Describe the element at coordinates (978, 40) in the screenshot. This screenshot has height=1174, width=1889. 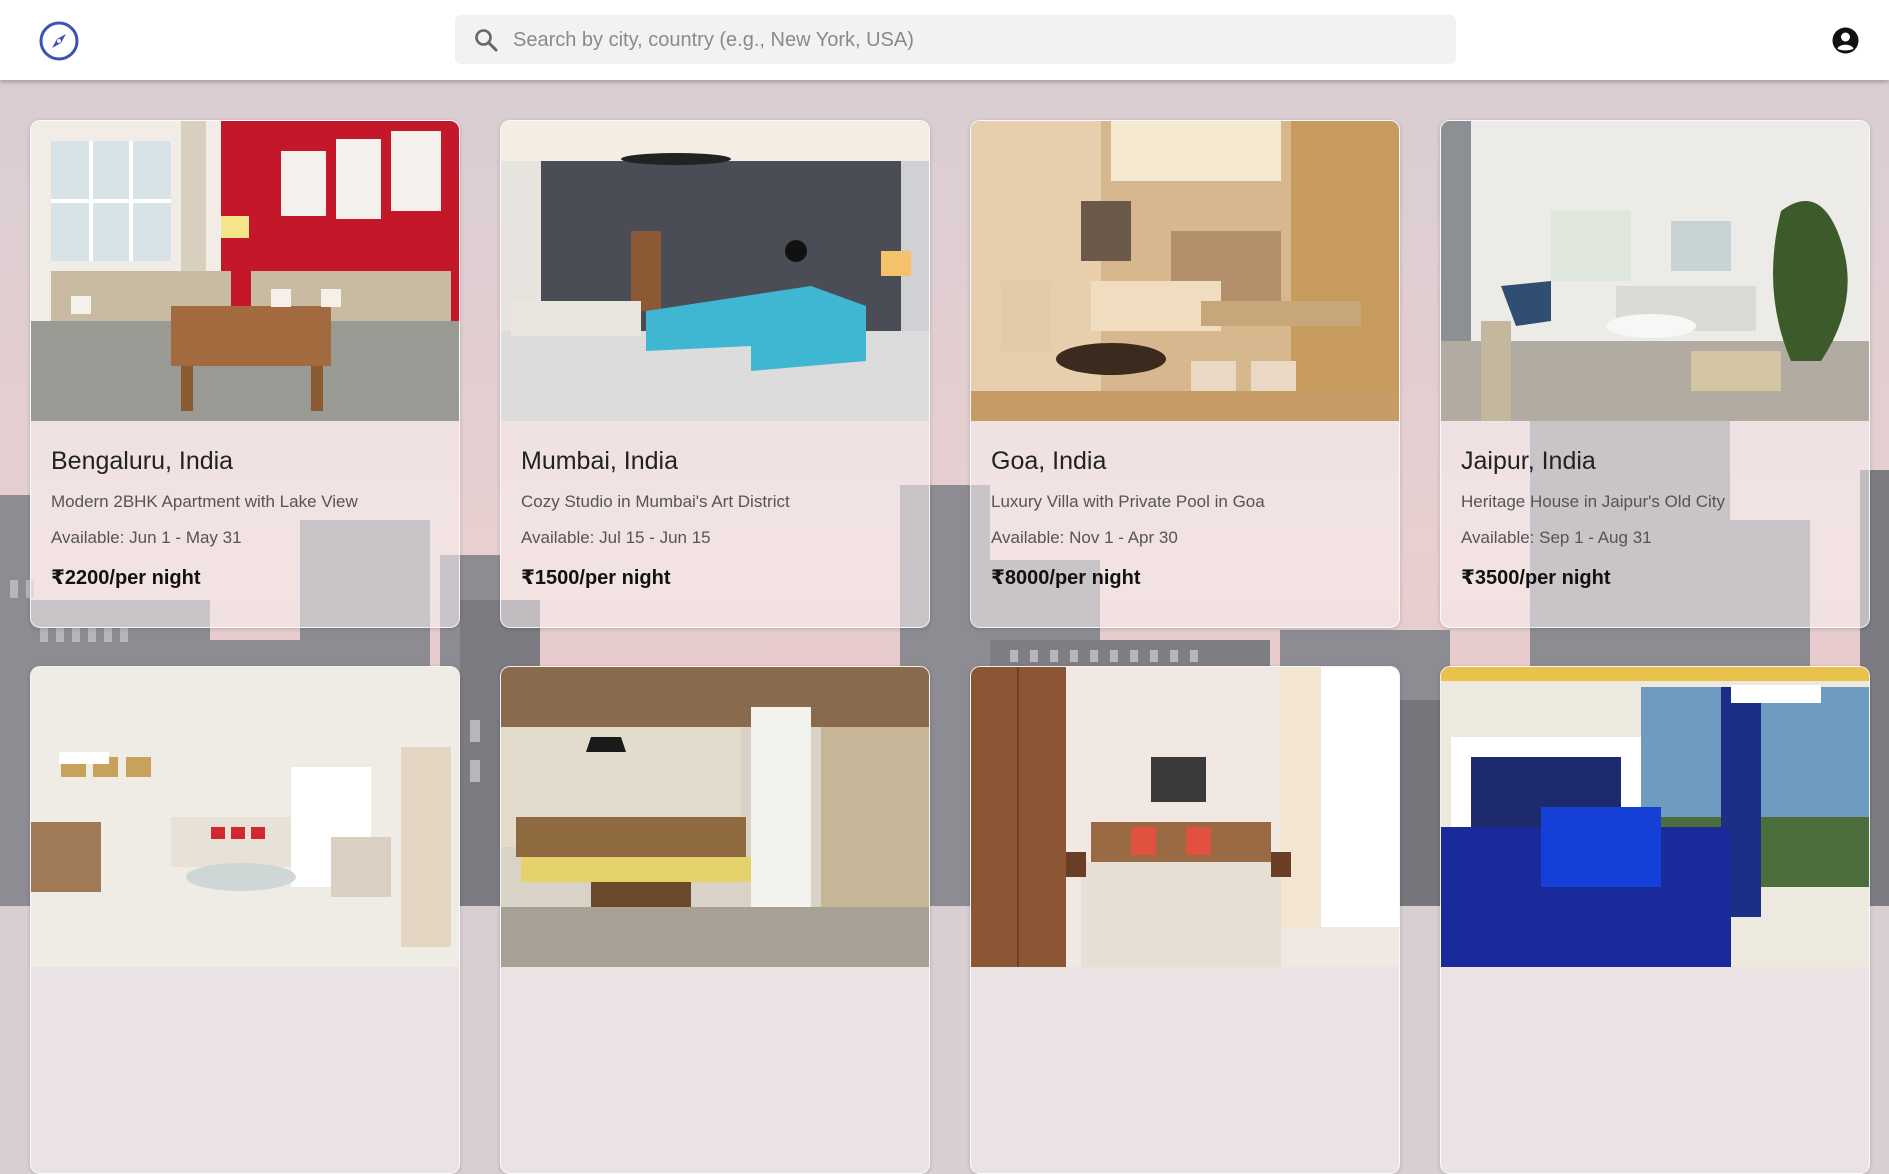
I see `search-input` at that location.